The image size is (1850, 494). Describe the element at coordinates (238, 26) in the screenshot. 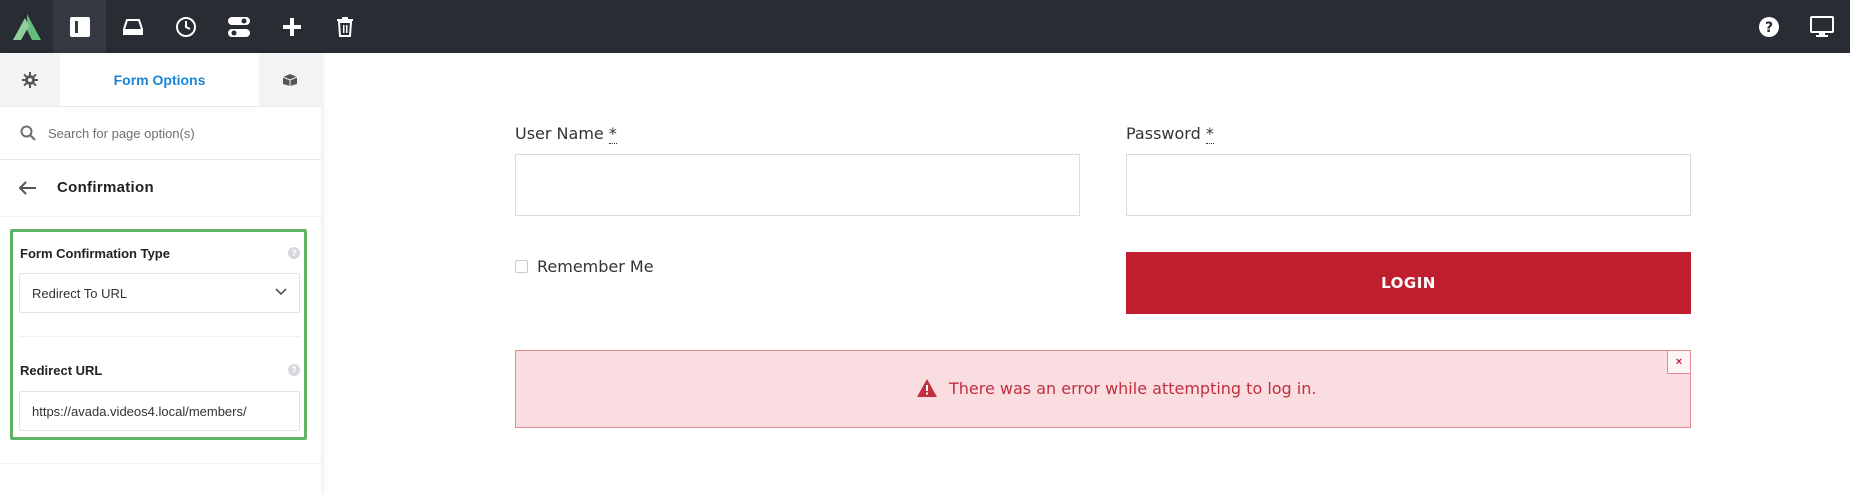

I see `toggles-icon` at that location.